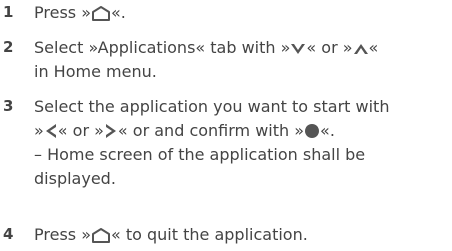 The width and height of the screenshot is (452, 251). What do you see at coordinates (51, 131) in the screenshot?
I see `arrow-left-icon` at bounding box center [51, 131].